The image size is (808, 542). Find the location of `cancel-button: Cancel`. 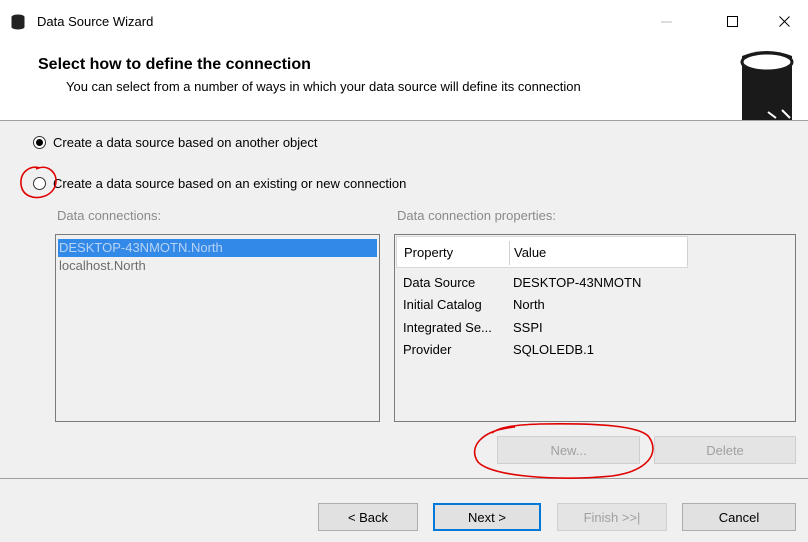

cancel-button: Cancel is located at coordinates (739, 517).